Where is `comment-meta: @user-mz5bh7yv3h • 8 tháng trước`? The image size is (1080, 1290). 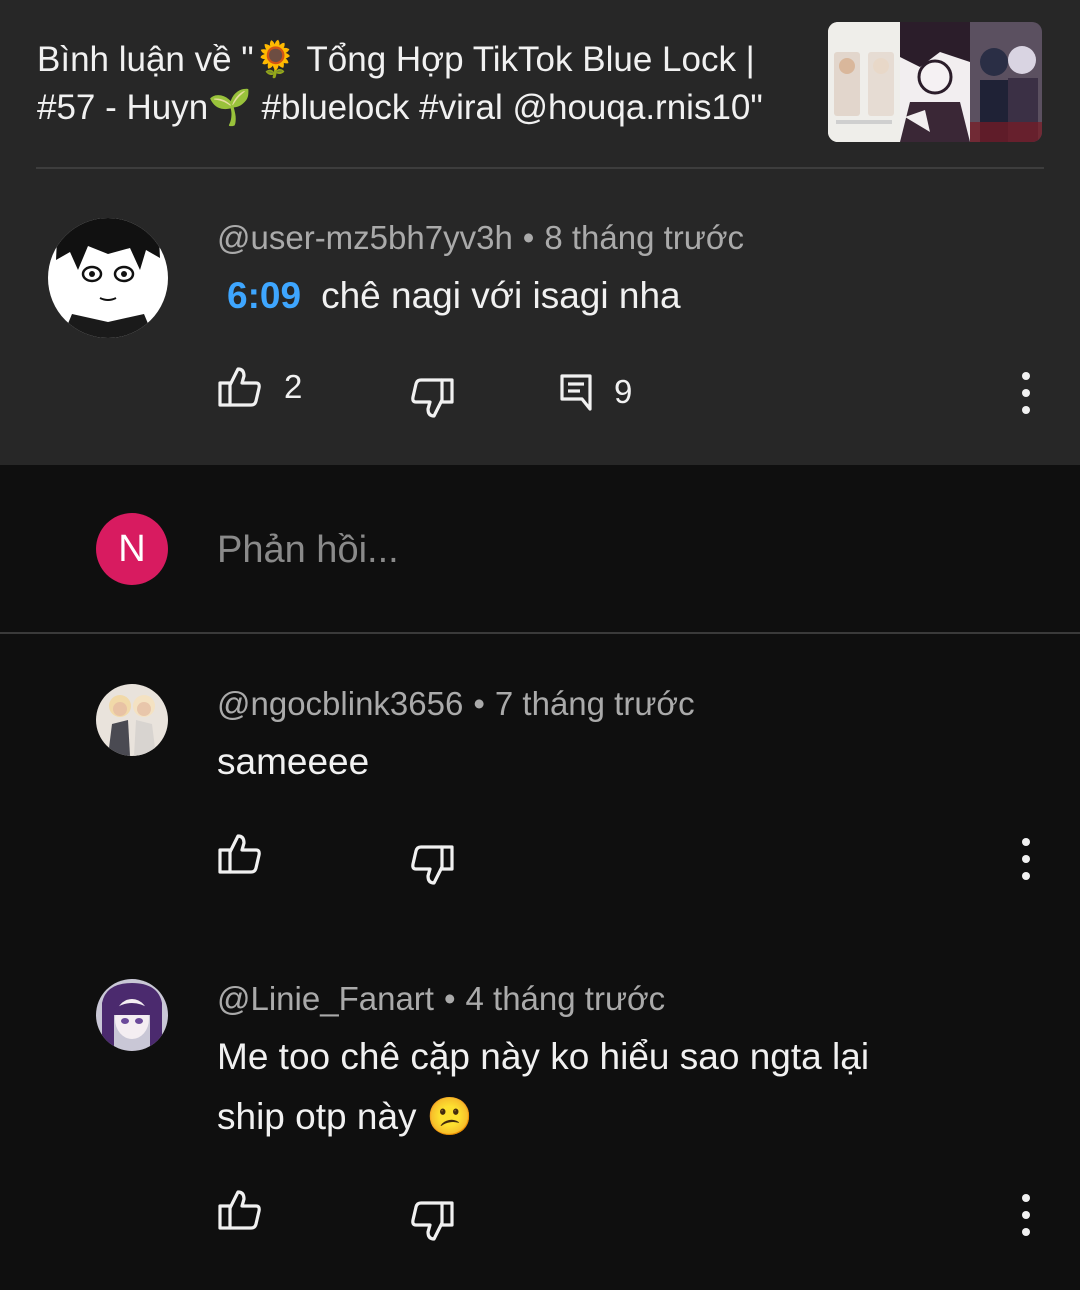 comment-meta: @user-mz5bh7yv3h • 8 tháng trước is located at coordinates (480, 238).